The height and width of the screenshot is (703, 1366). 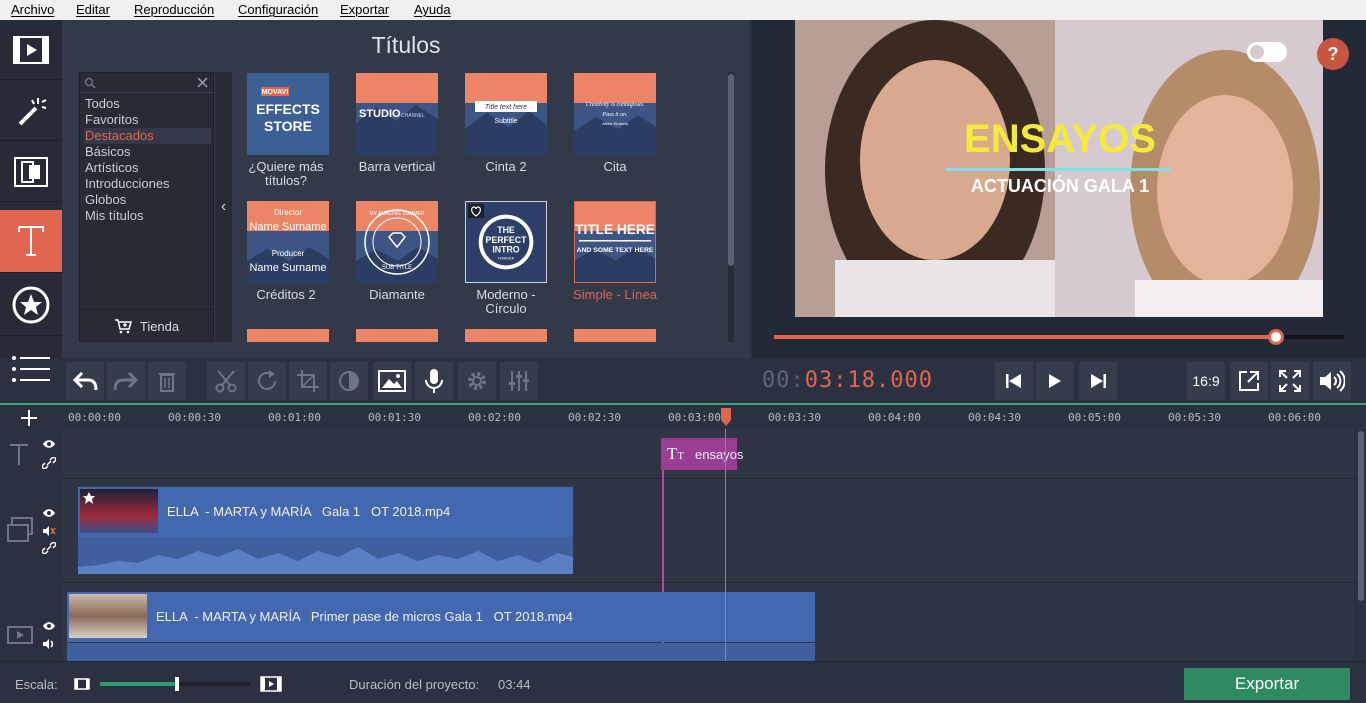 I want to click on previous-frame-button, so click(x=1014, y=381).